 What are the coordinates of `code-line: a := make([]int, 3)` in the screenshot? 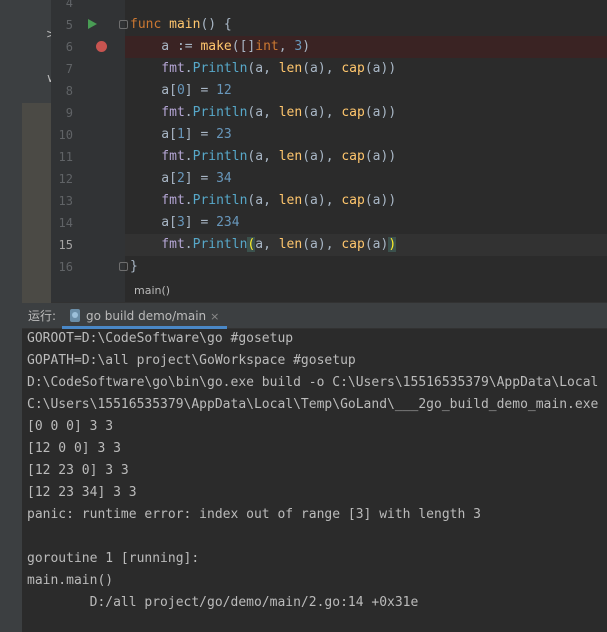 It's located at (220, 47).